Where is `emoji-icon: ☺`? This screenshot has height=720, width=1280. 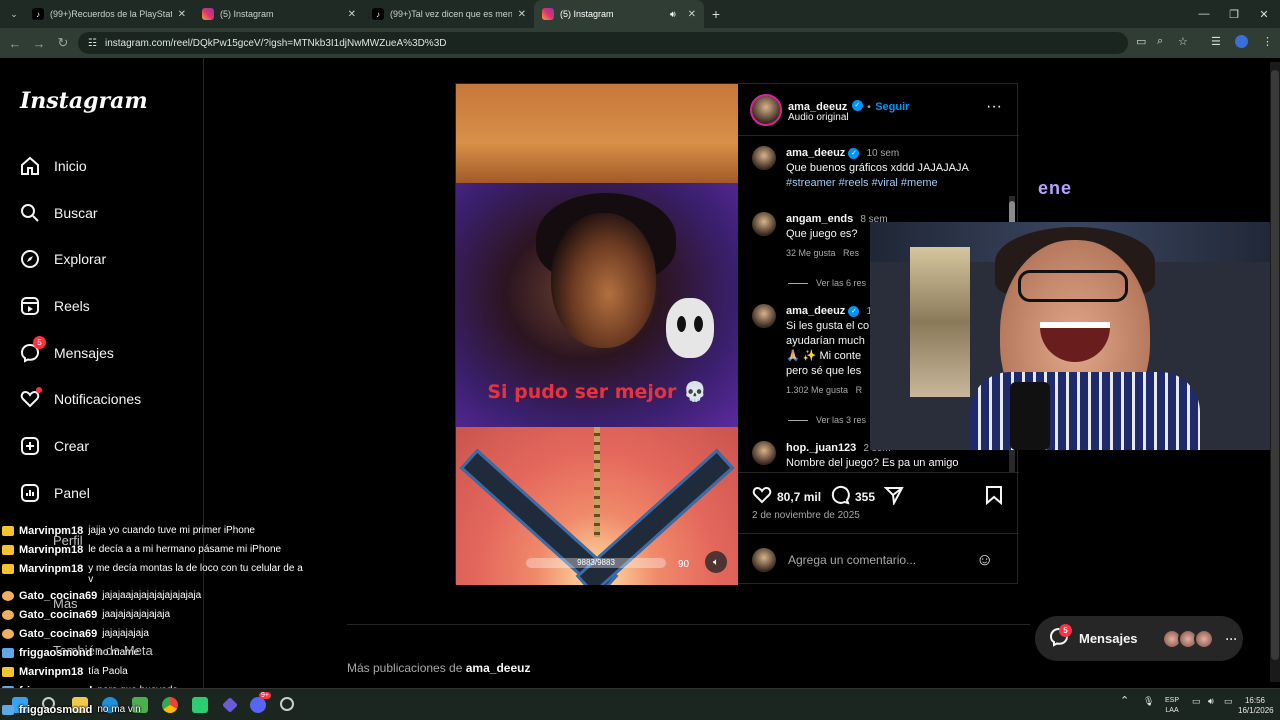
emoji-icon: ☺ is located at coordinates (984, 560).